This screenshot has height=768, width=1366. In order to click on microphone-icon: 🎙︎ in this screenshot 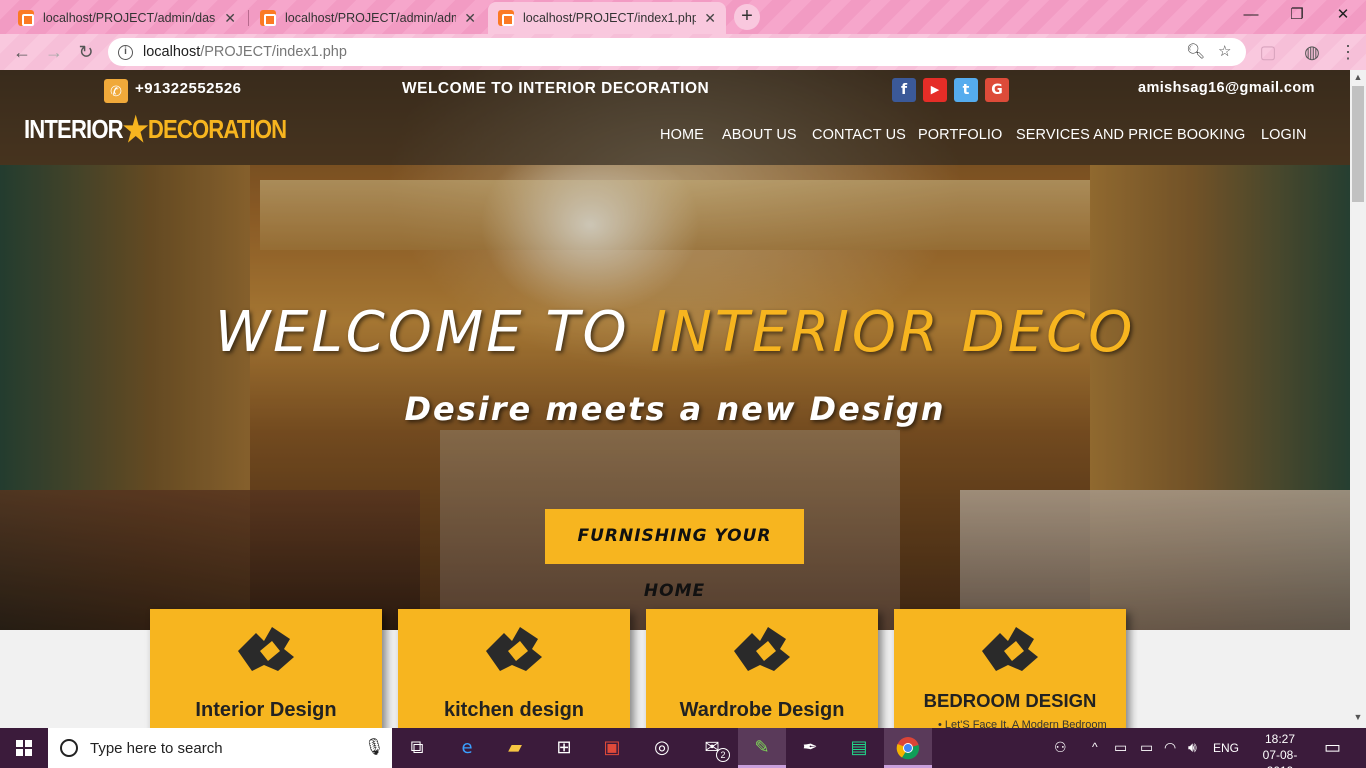, I will do `click(374, 747)`.